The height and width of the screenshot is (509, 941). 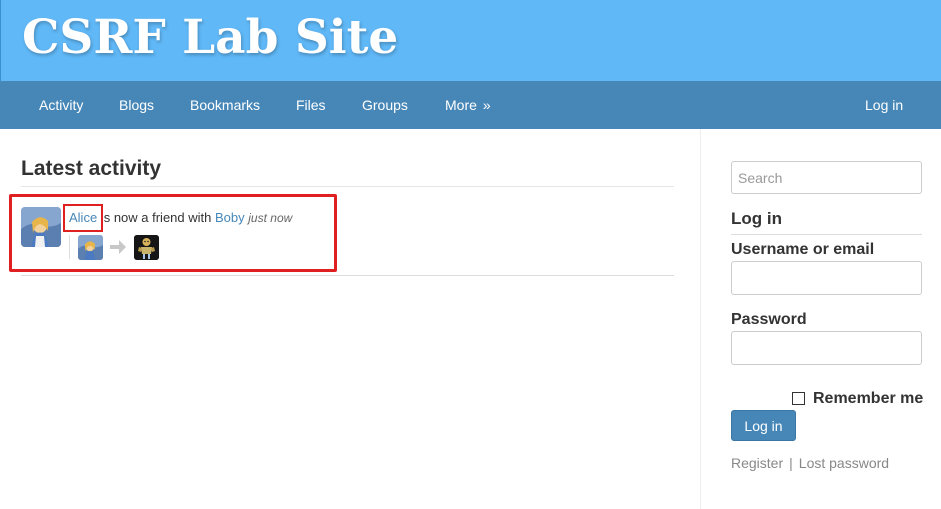 What do you see at coordinates (803, 249) in the screenshot?
I see `username-label: Username or email` at bounding box center [803, 249].